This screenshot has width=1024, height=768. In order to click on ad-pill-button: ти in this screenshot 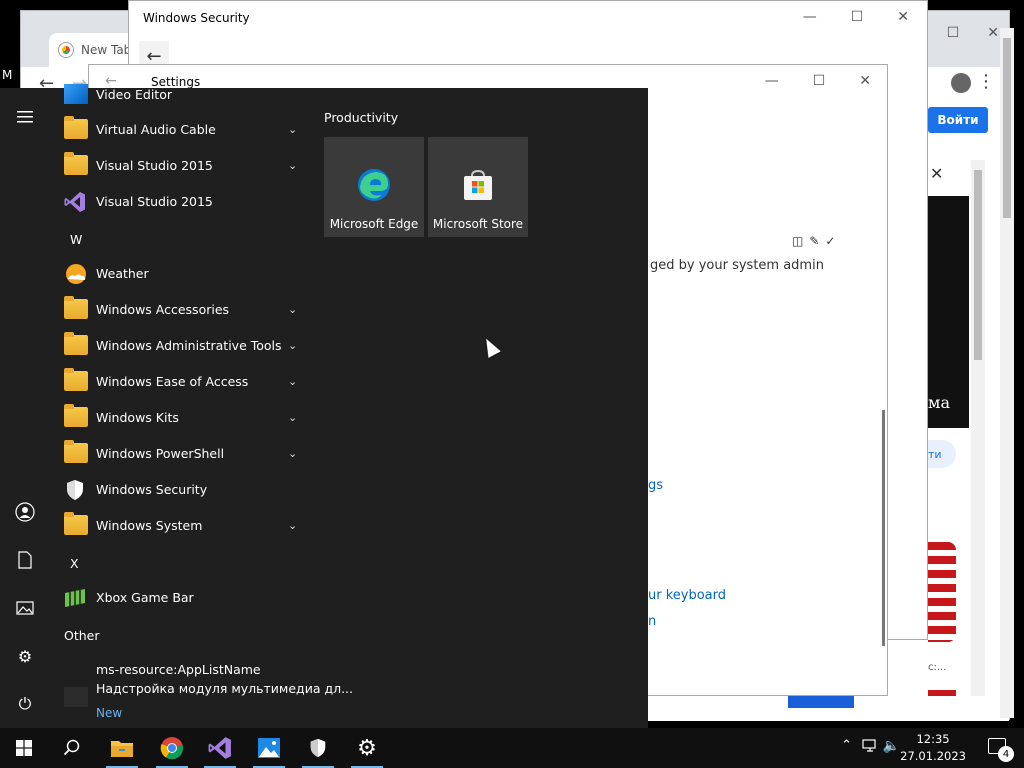, I will do `click(942, 454)`.